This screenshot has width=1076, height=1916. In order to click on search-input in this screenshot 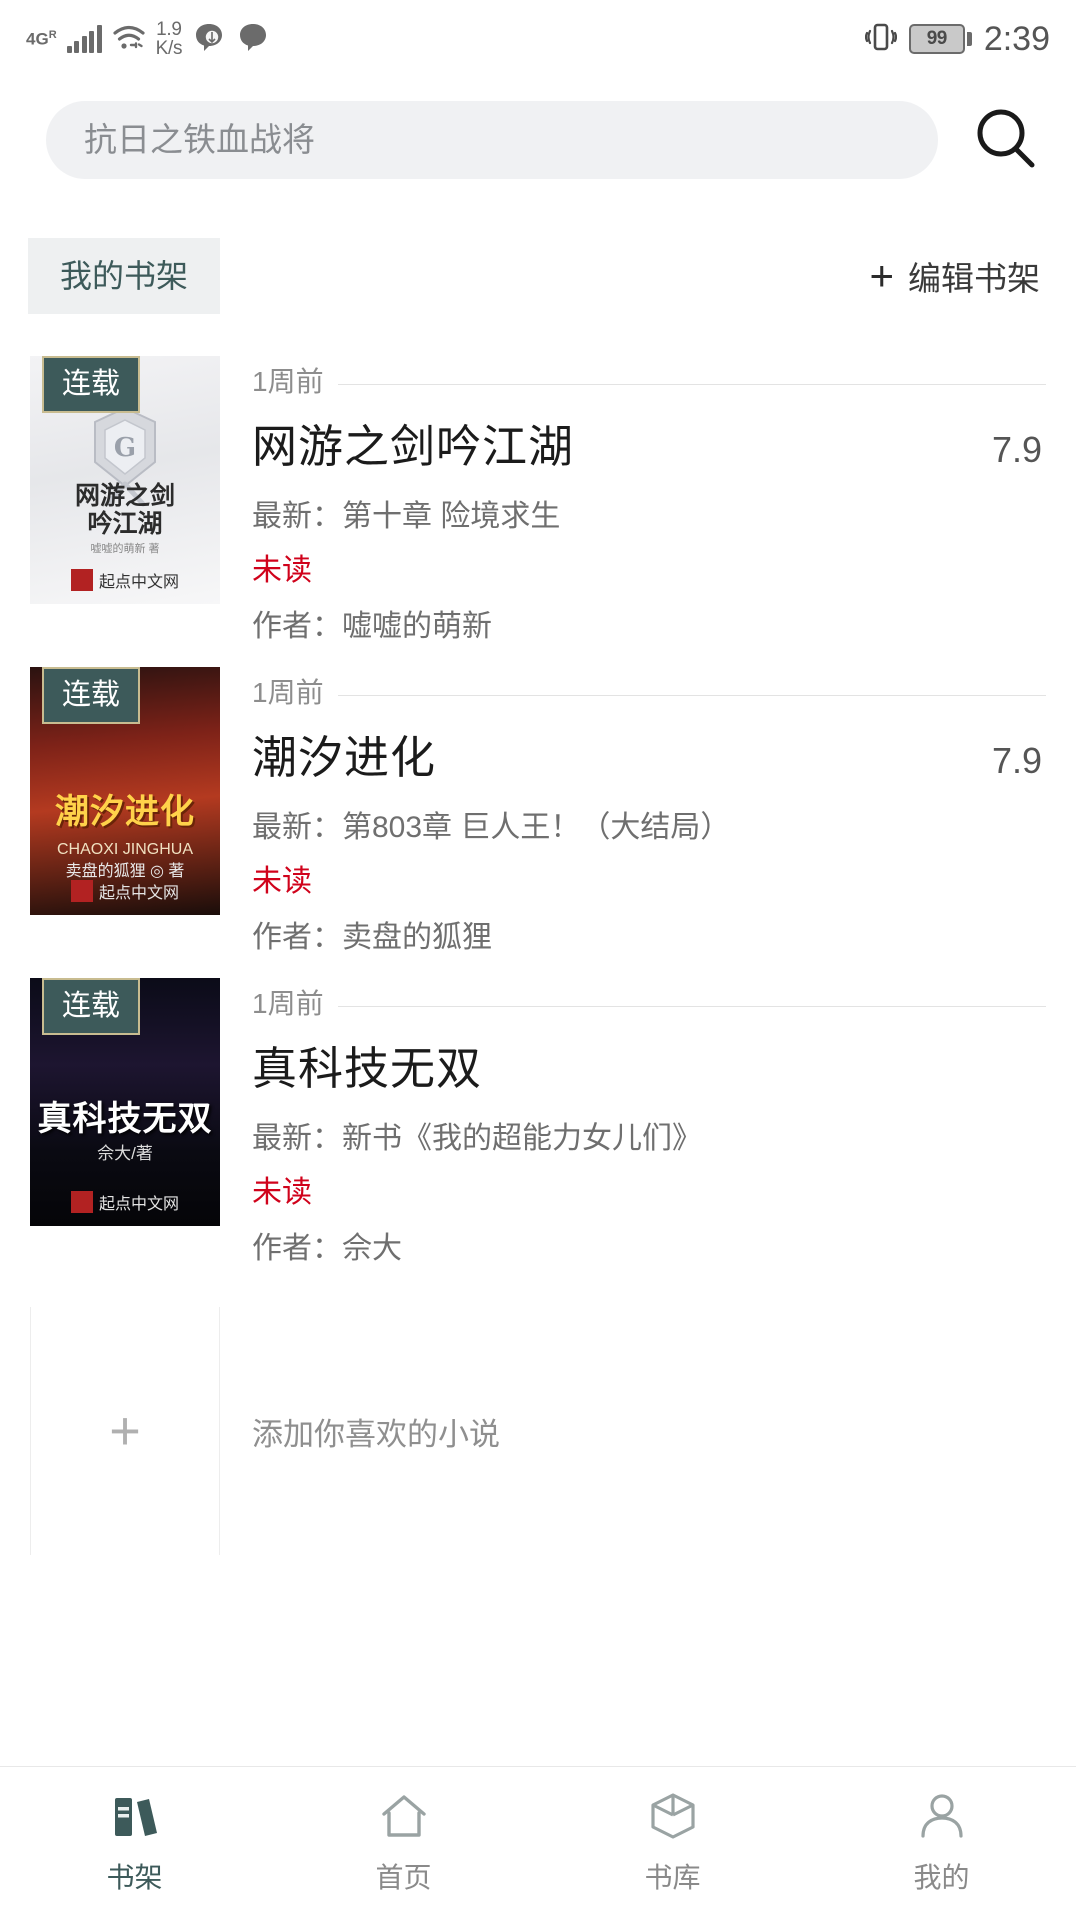, I will do `click(492, 140)`.